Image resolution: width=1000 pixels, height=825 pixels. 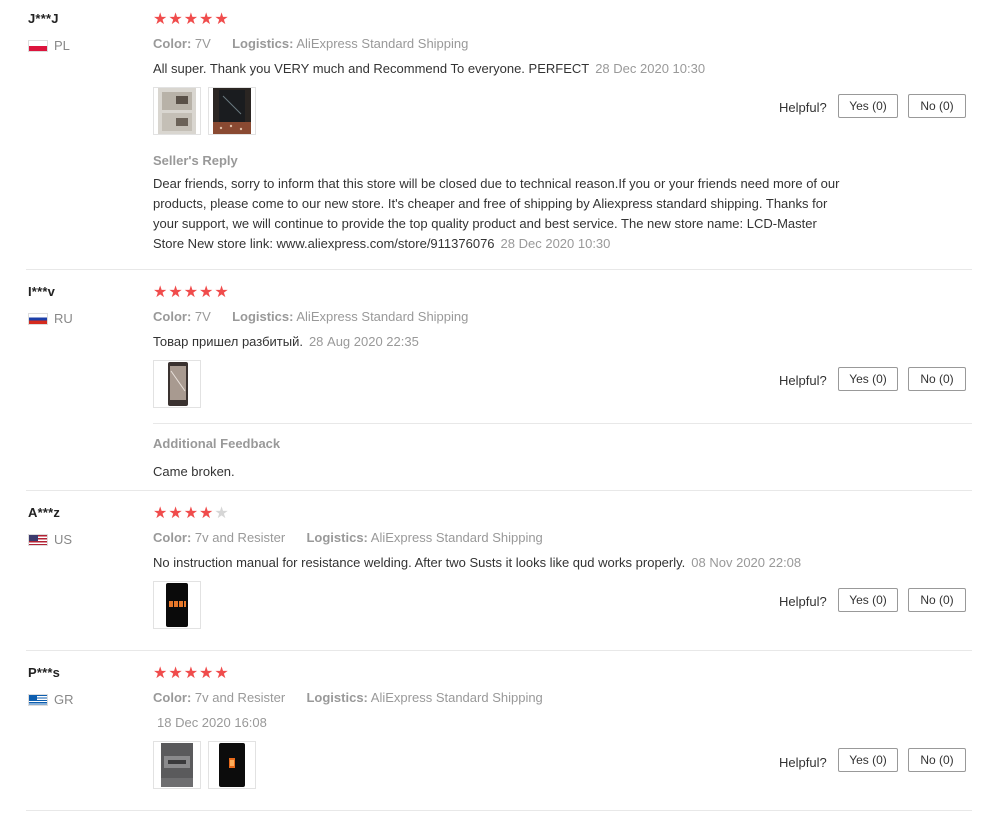 What do you see at coordinates (63, 539) in the screenshot?
I see `country-code: US` at bounding box center [63, 539].